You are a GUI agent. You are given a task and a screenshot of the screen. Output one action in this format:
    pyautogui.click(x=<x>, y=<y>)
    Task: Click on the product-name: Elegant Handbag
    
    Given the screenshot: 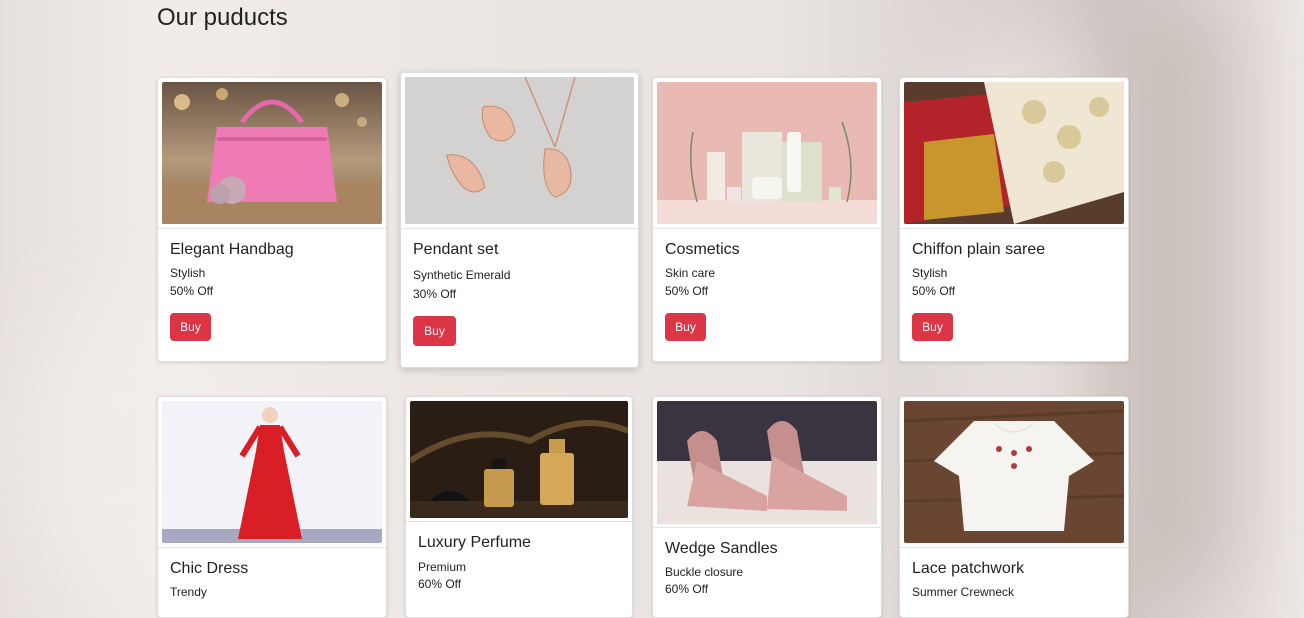 What is the action you would take?
    pyautogui.click(x=232, y=249)
    